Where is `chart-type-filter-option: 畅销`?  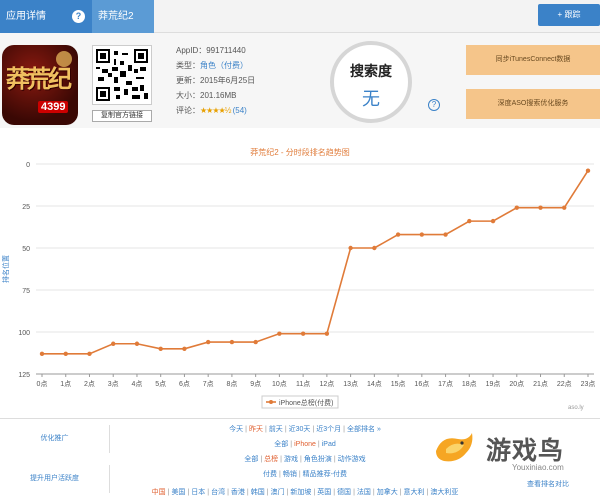 chart-type-filter-option: 畅销 is located at coordinates (290, 474).